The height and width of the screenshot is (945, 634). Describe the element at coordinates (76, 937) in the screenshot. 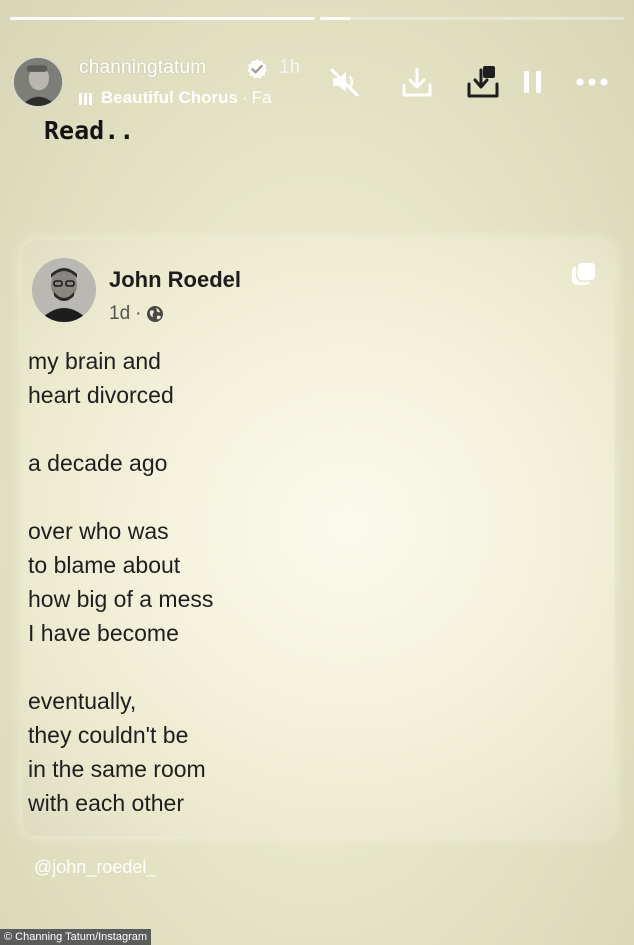

I see `photo-credit: © Channing Tatum/Instagram` at that location.